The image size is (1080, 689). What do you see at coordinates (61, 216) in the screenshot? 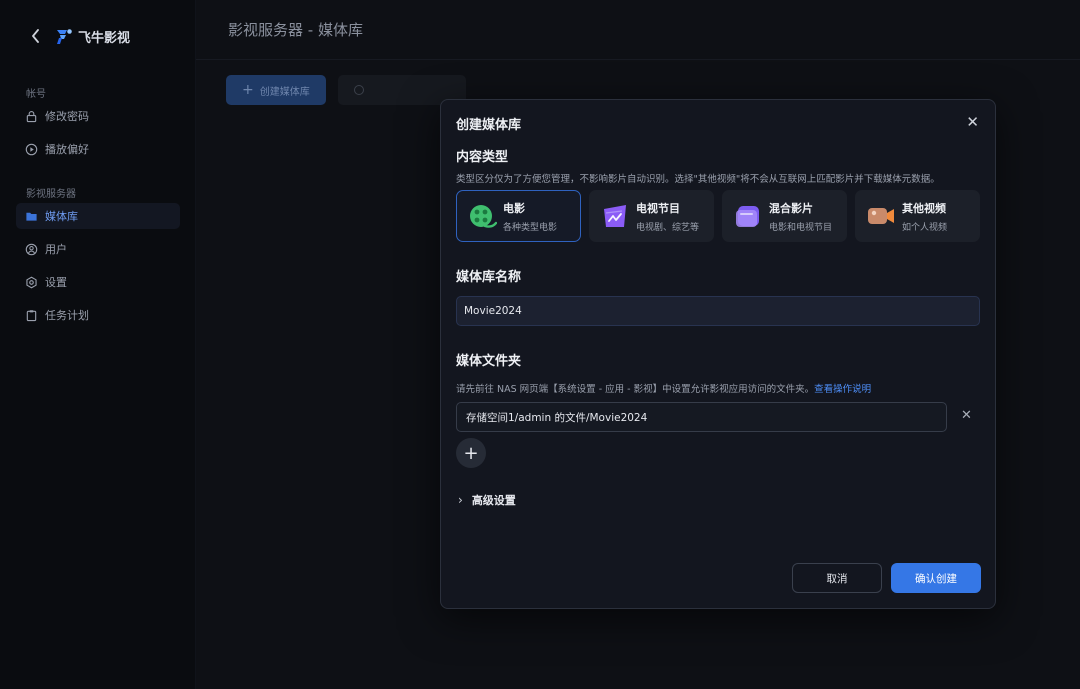
I see `sidebar-item-label: 媒体库` at bounding box center [61, 216].